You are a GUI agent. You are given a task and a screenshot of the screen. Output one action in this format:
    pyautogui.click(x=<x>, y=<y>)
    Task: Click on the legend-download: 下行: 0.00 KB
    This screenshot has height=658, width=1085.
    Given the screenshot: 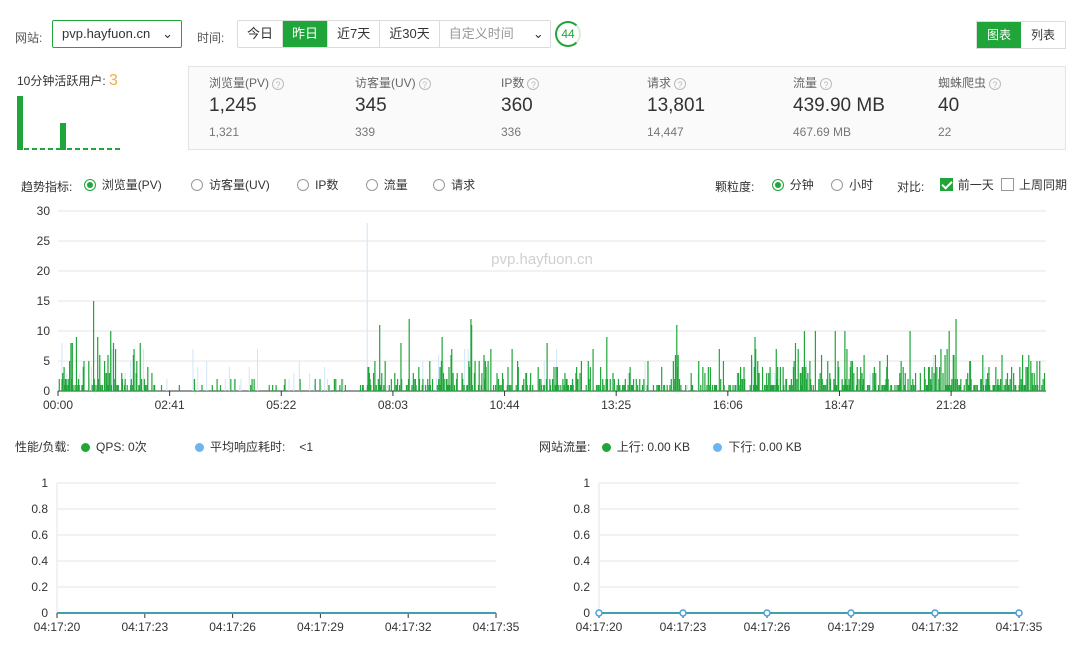 What is the action you would take?
    pyautogui.click(x=757, y=447)
    